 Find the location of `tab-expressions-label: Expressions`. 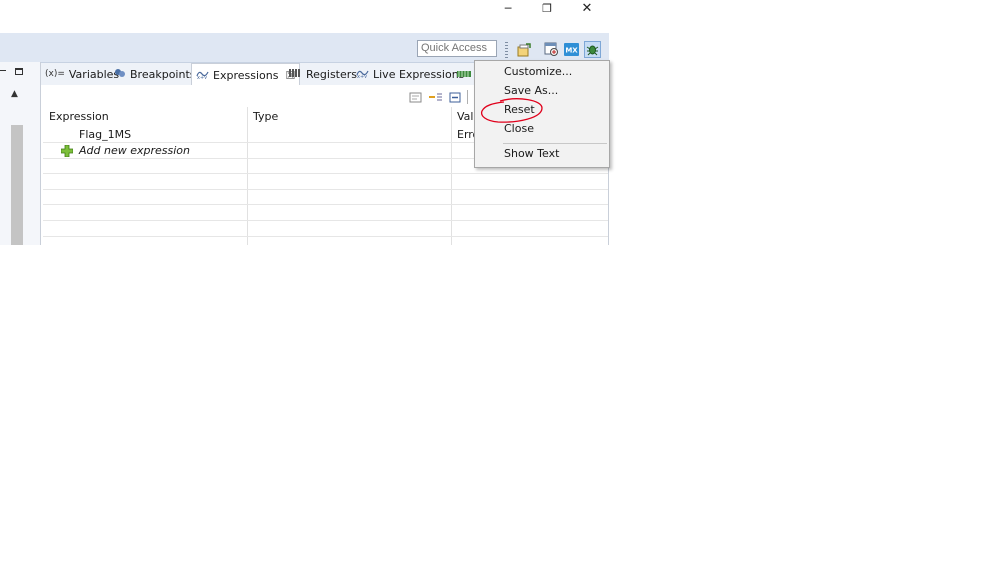

tab-expressions-label: Expressions is located at coordinates (246, 75).